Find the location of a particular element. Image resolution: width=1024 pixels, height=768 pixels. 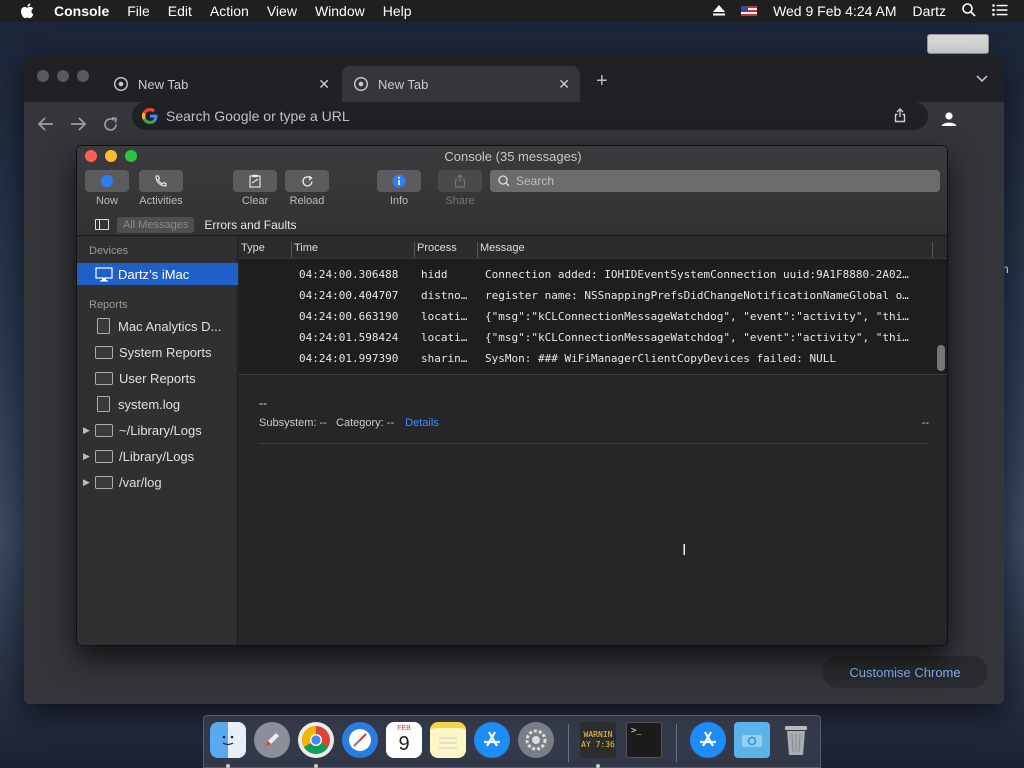

all-messages-filter: All Messages is located at coordinates (156, 224).